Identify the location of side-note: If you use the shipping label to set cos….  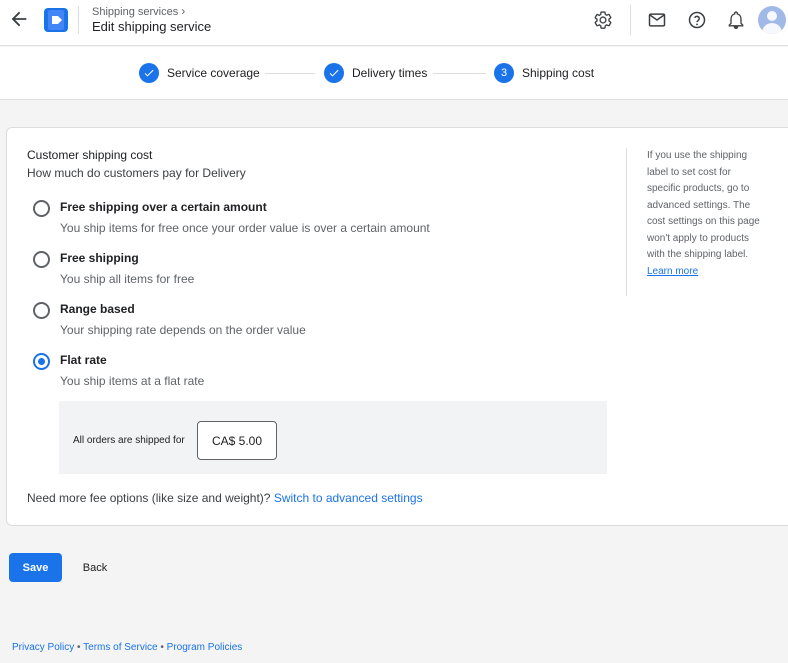
(693, 222).